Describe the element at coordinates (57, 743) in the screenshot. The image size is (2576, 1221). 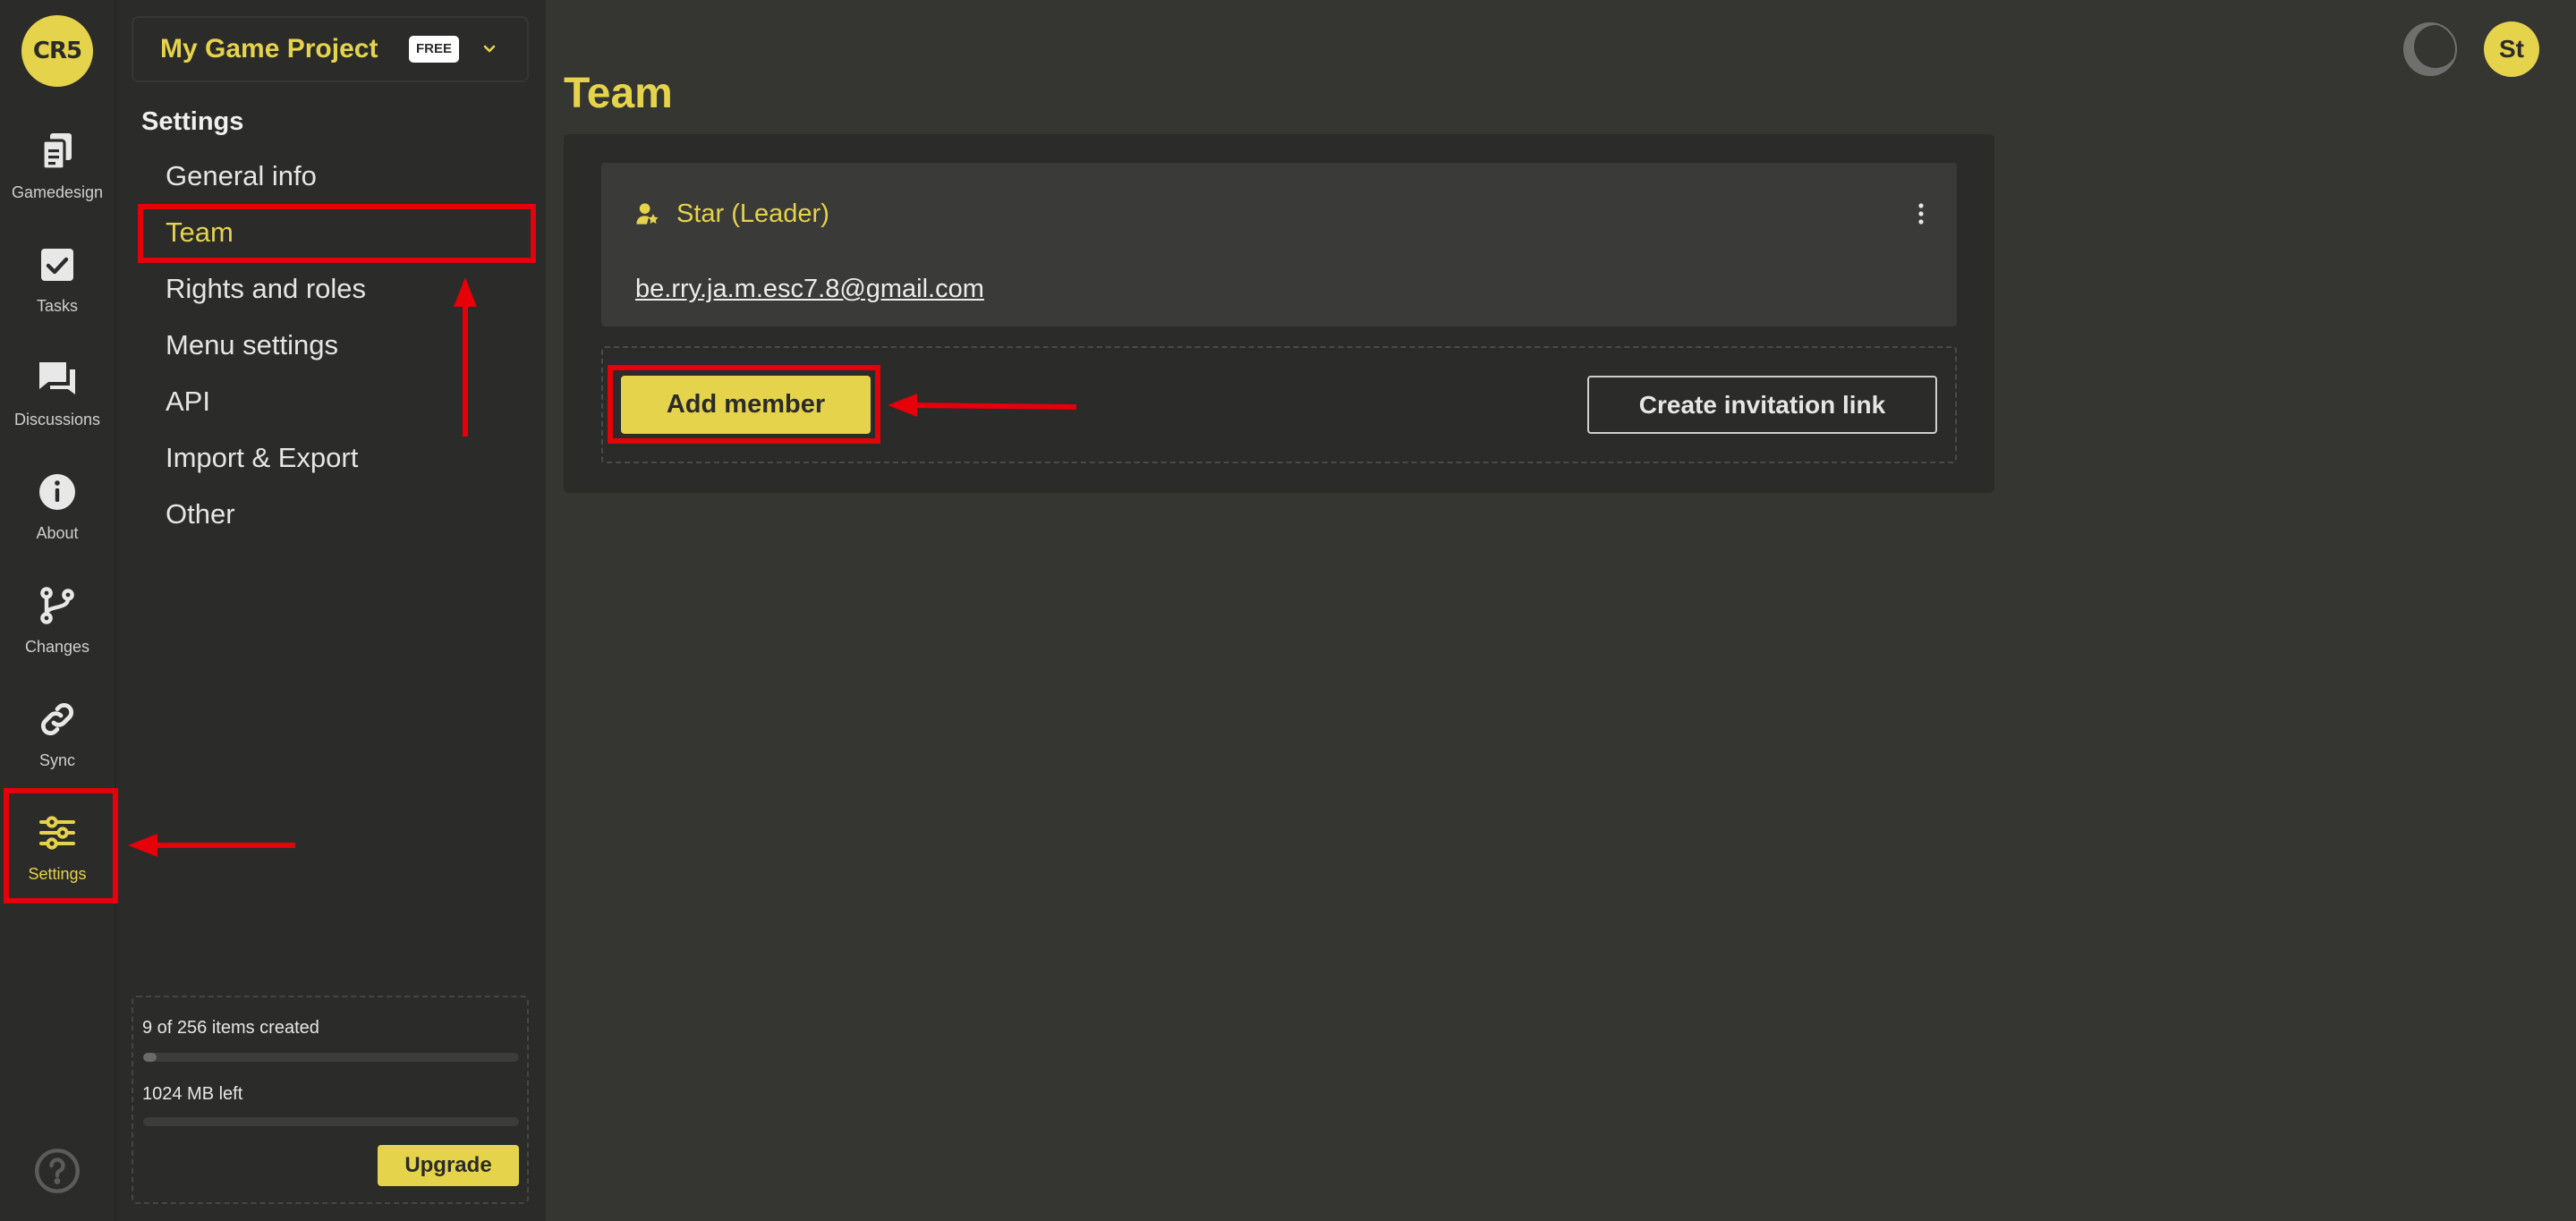
I see `rail-item-sync: Sync` at that location.